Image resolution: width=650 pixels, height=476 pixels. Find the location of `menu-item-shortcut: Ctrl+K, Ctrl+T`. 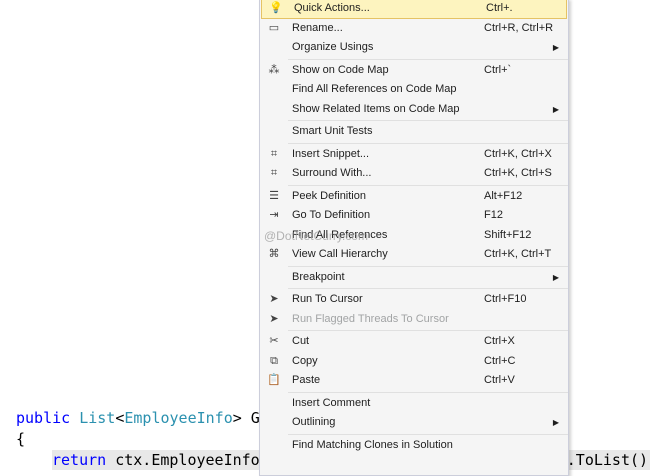

menu-item-shortcut: Ctrl+K, Ctrl+T is located at coordinates (518, 254).